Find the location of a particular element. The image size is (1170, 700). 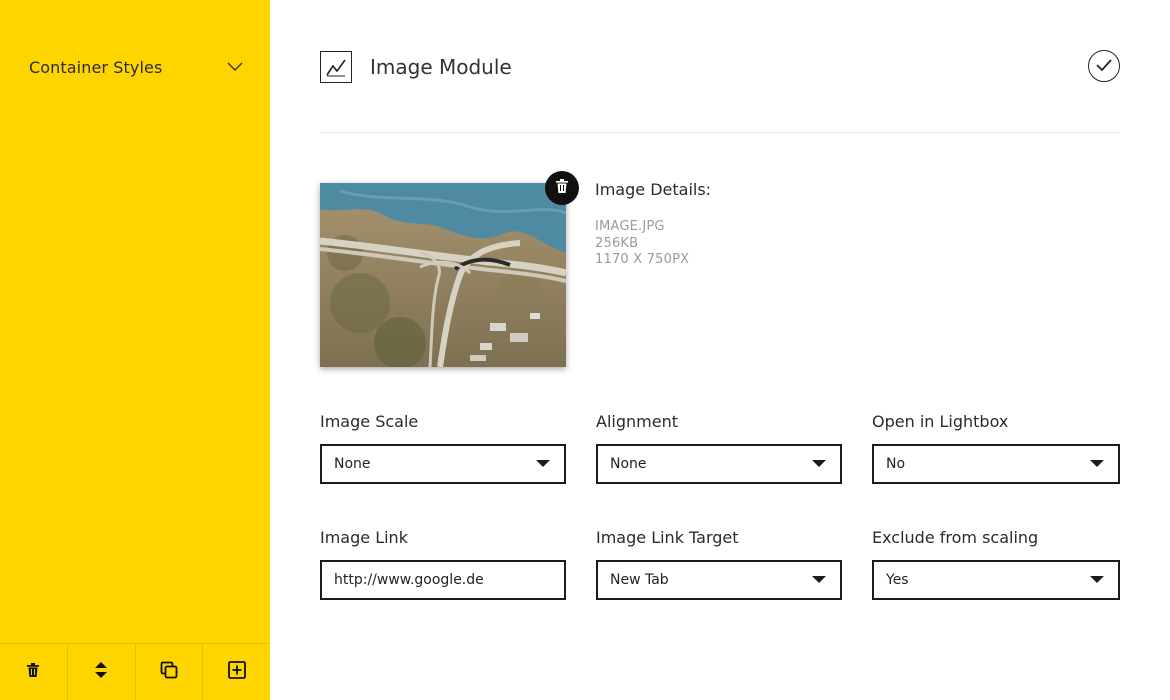

alignment-select: None is located at coordinates (719, 464).